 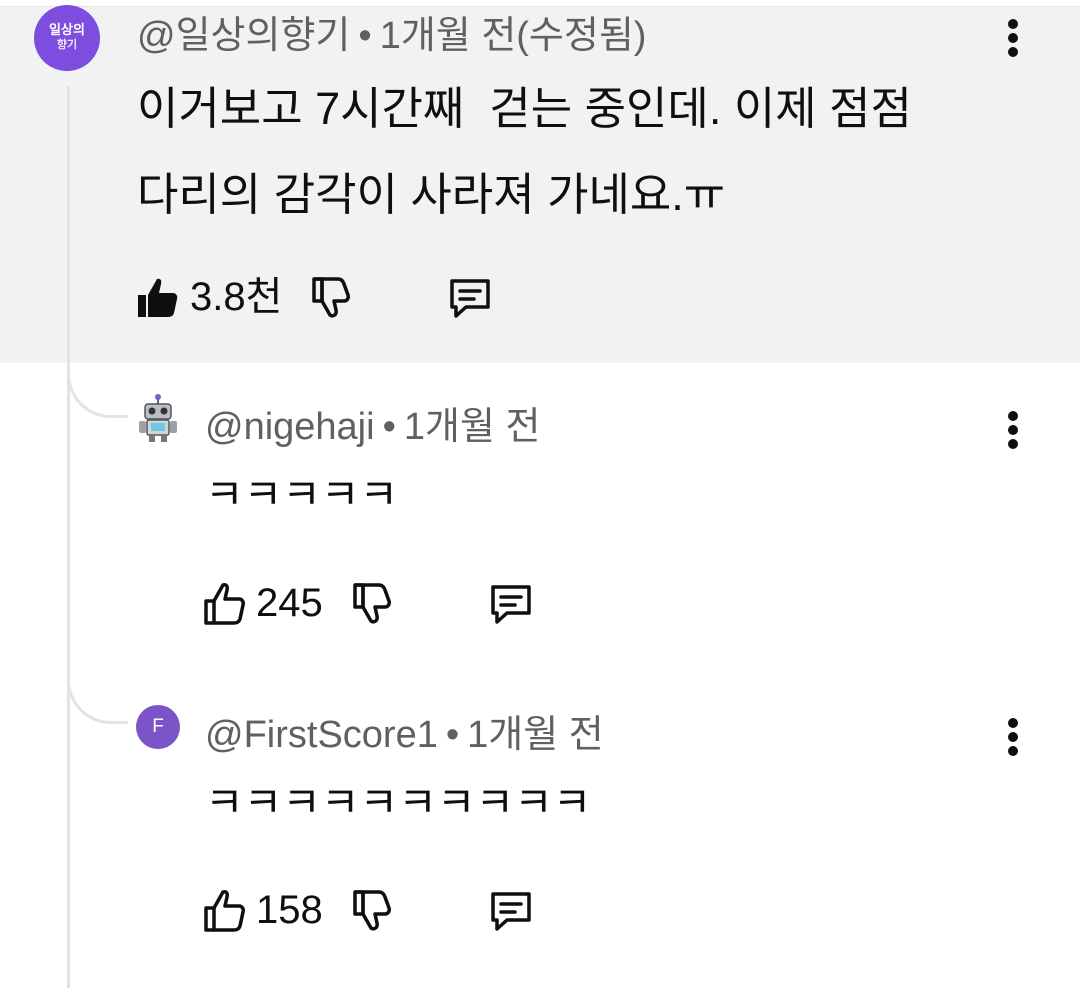 I want to click on reply-text: ㅋㅋㅋㅋㅋ, so click(x=302, y=494).